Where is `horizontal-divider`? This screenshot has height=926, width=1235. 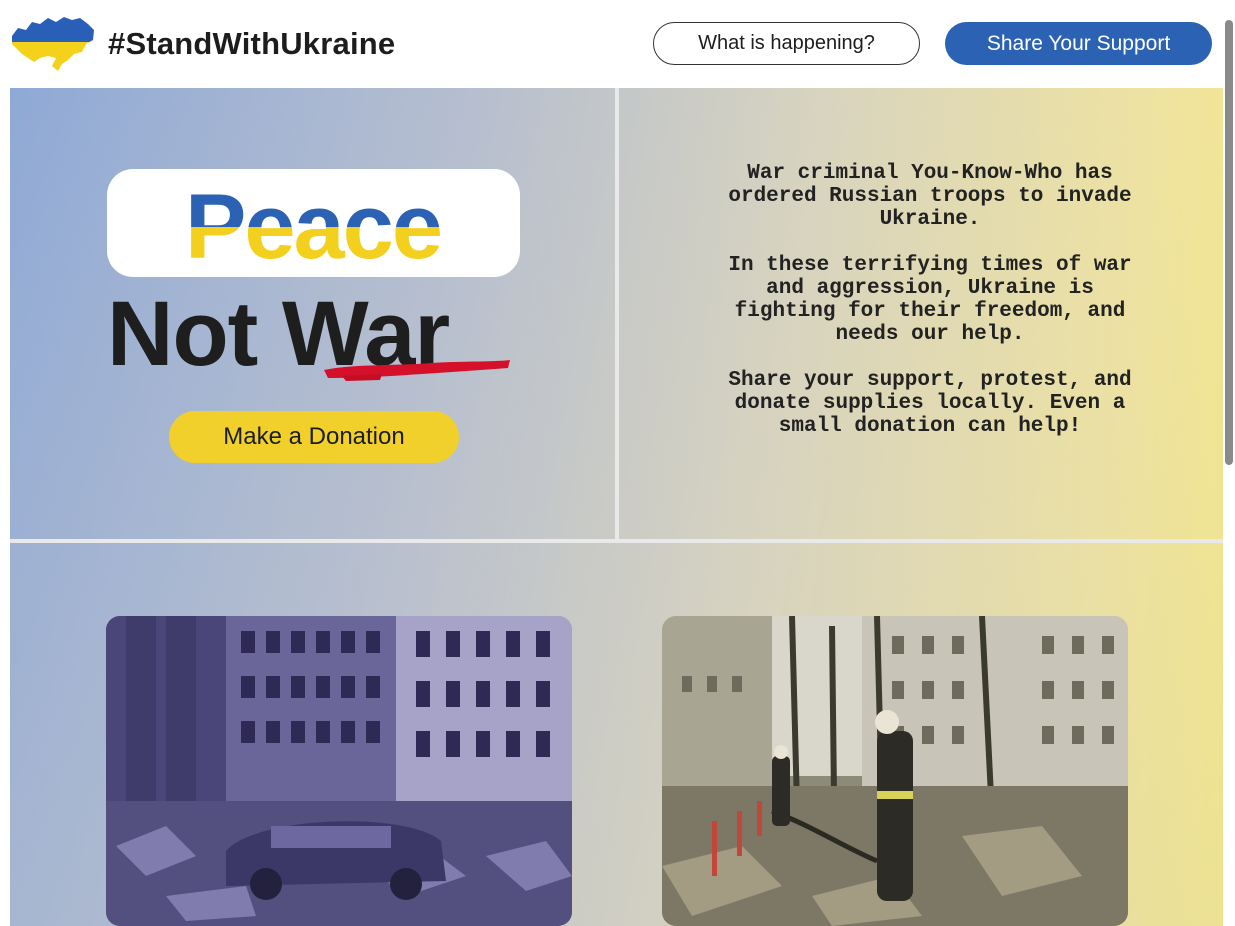
horizontal-divider is located at coordinates (616, 541).